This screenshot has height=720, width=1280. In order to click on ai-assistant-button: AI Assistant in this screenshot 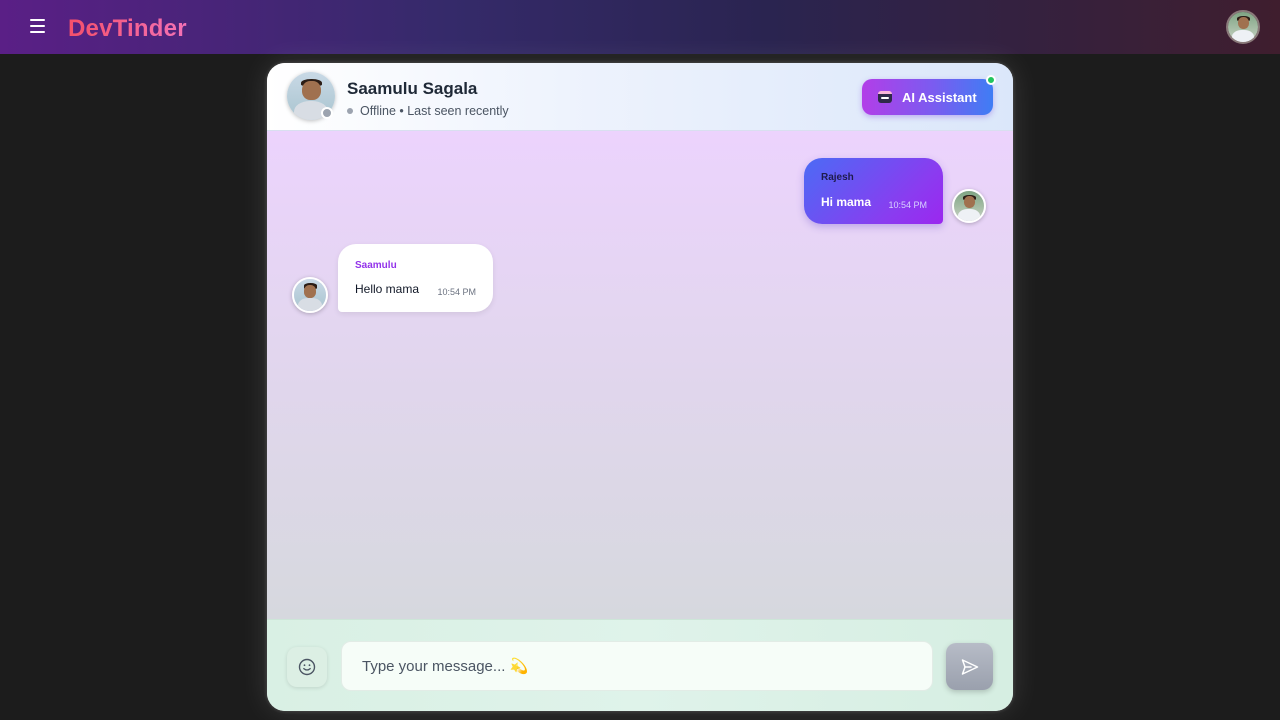, I will do `click(927, 97)`.